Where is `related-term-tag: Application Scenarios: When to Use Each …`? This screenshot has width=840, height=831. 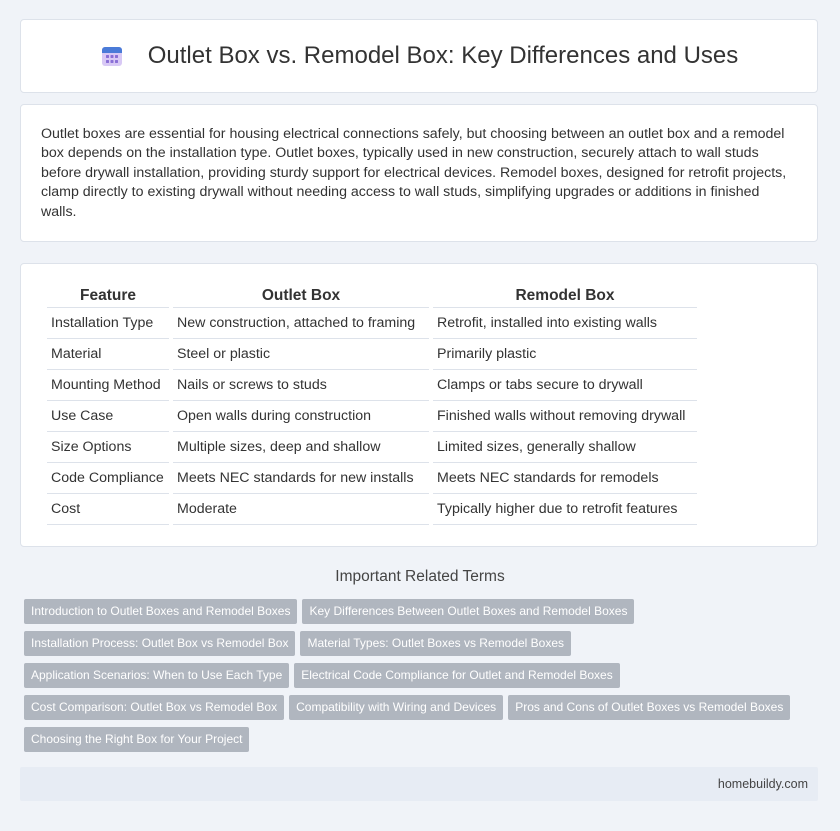 related-term-tag: Application Scenarios: When to Use Each … is located at coordinates (157, 675).